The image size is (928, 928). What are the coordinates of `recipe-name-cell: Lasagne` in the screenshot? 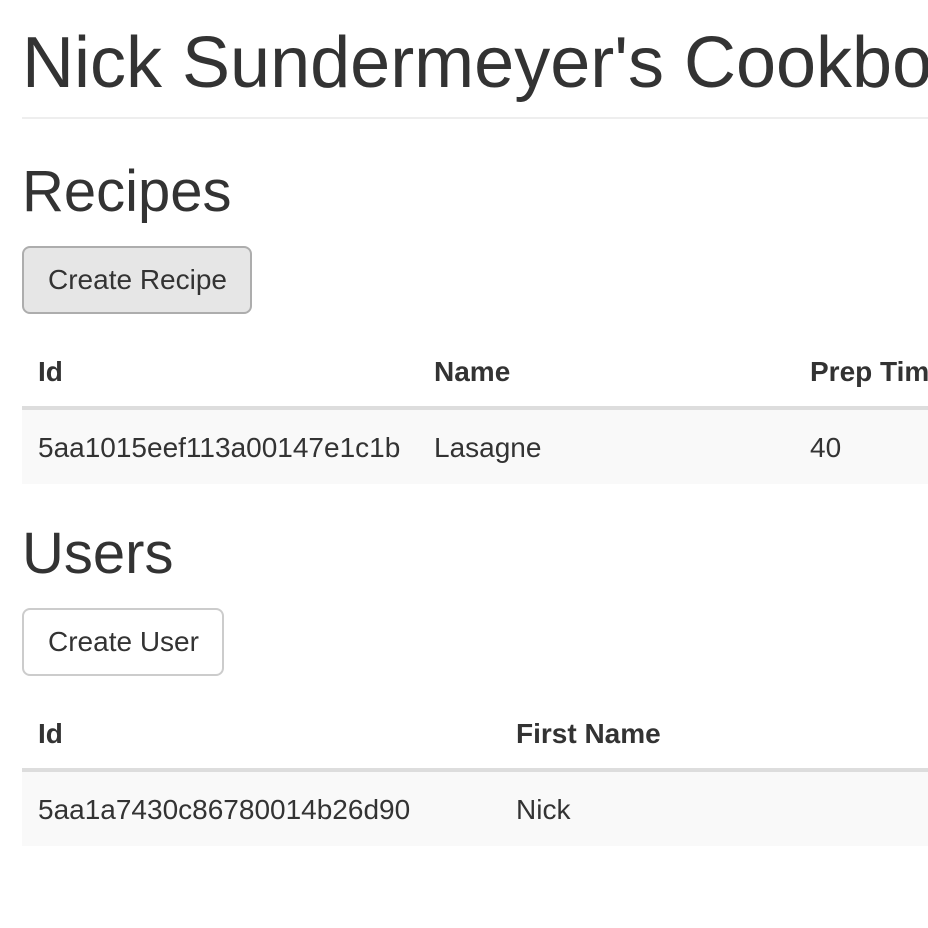 It's located at (488, 447).